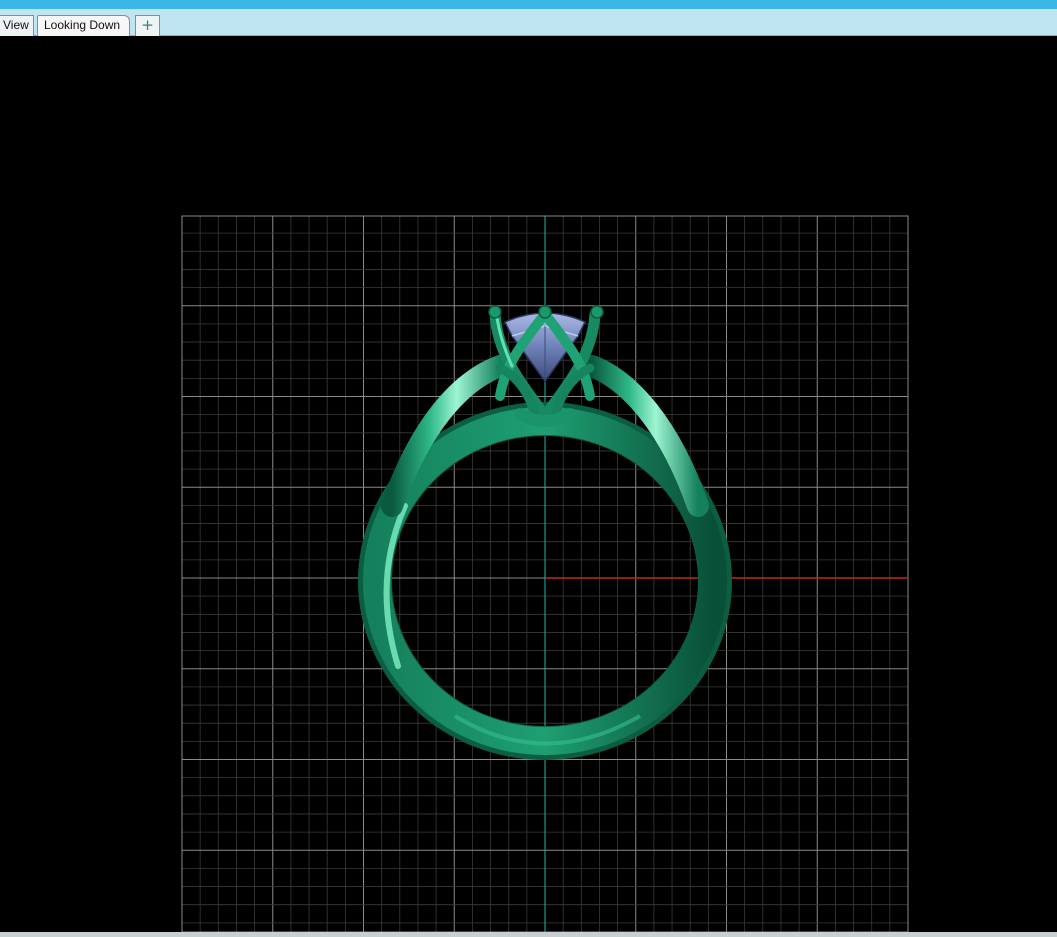 This screenshot has width=1057, height=937. I want to click on view-tab-bar: View Looking Down +, so click(528, 22).